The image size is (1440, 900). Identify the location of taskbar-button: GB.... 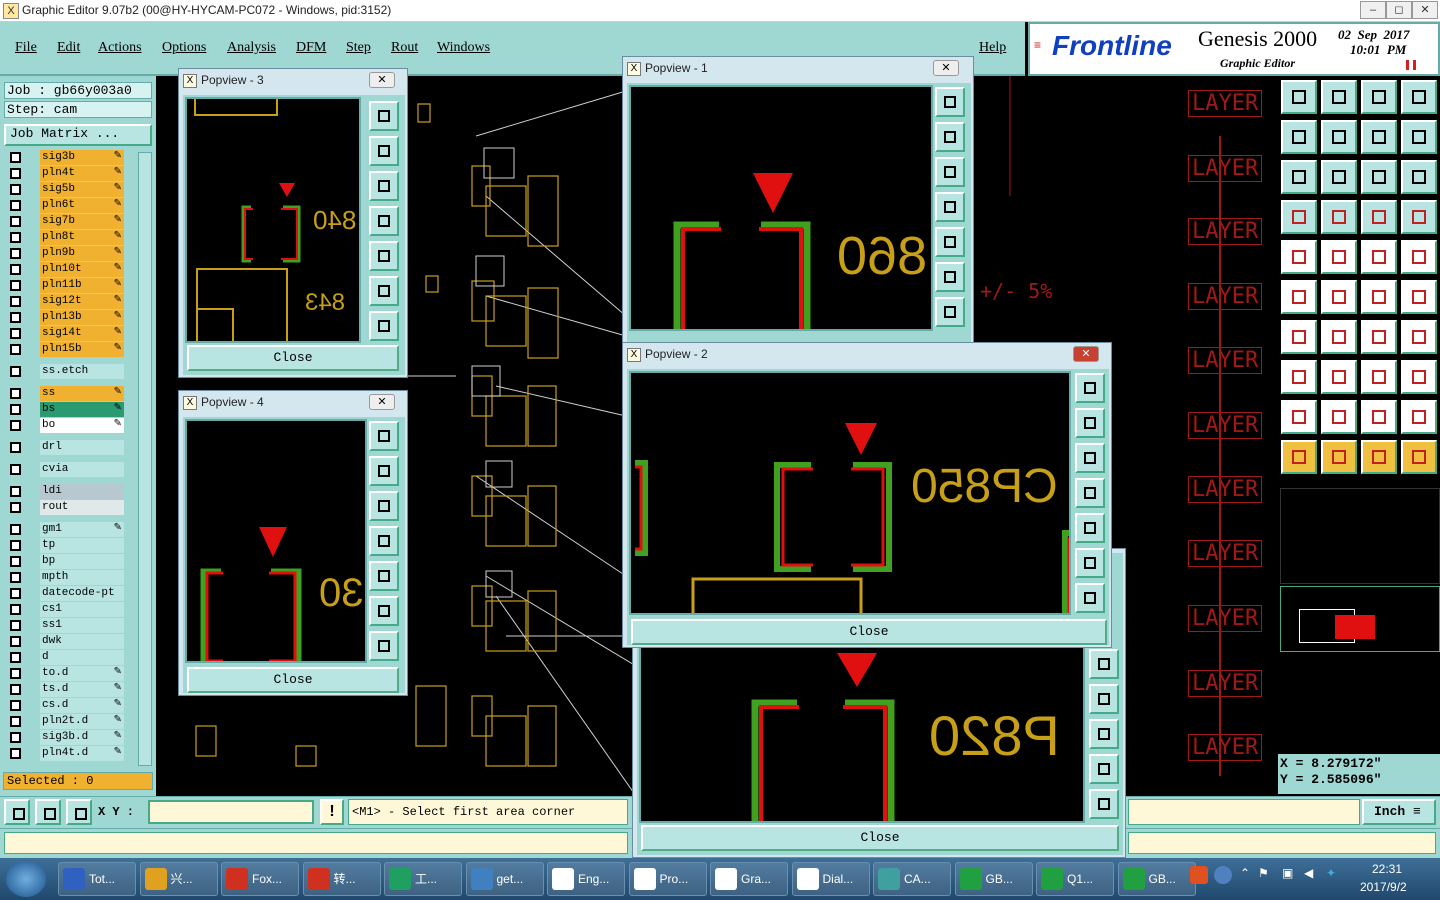
(1156, 879).